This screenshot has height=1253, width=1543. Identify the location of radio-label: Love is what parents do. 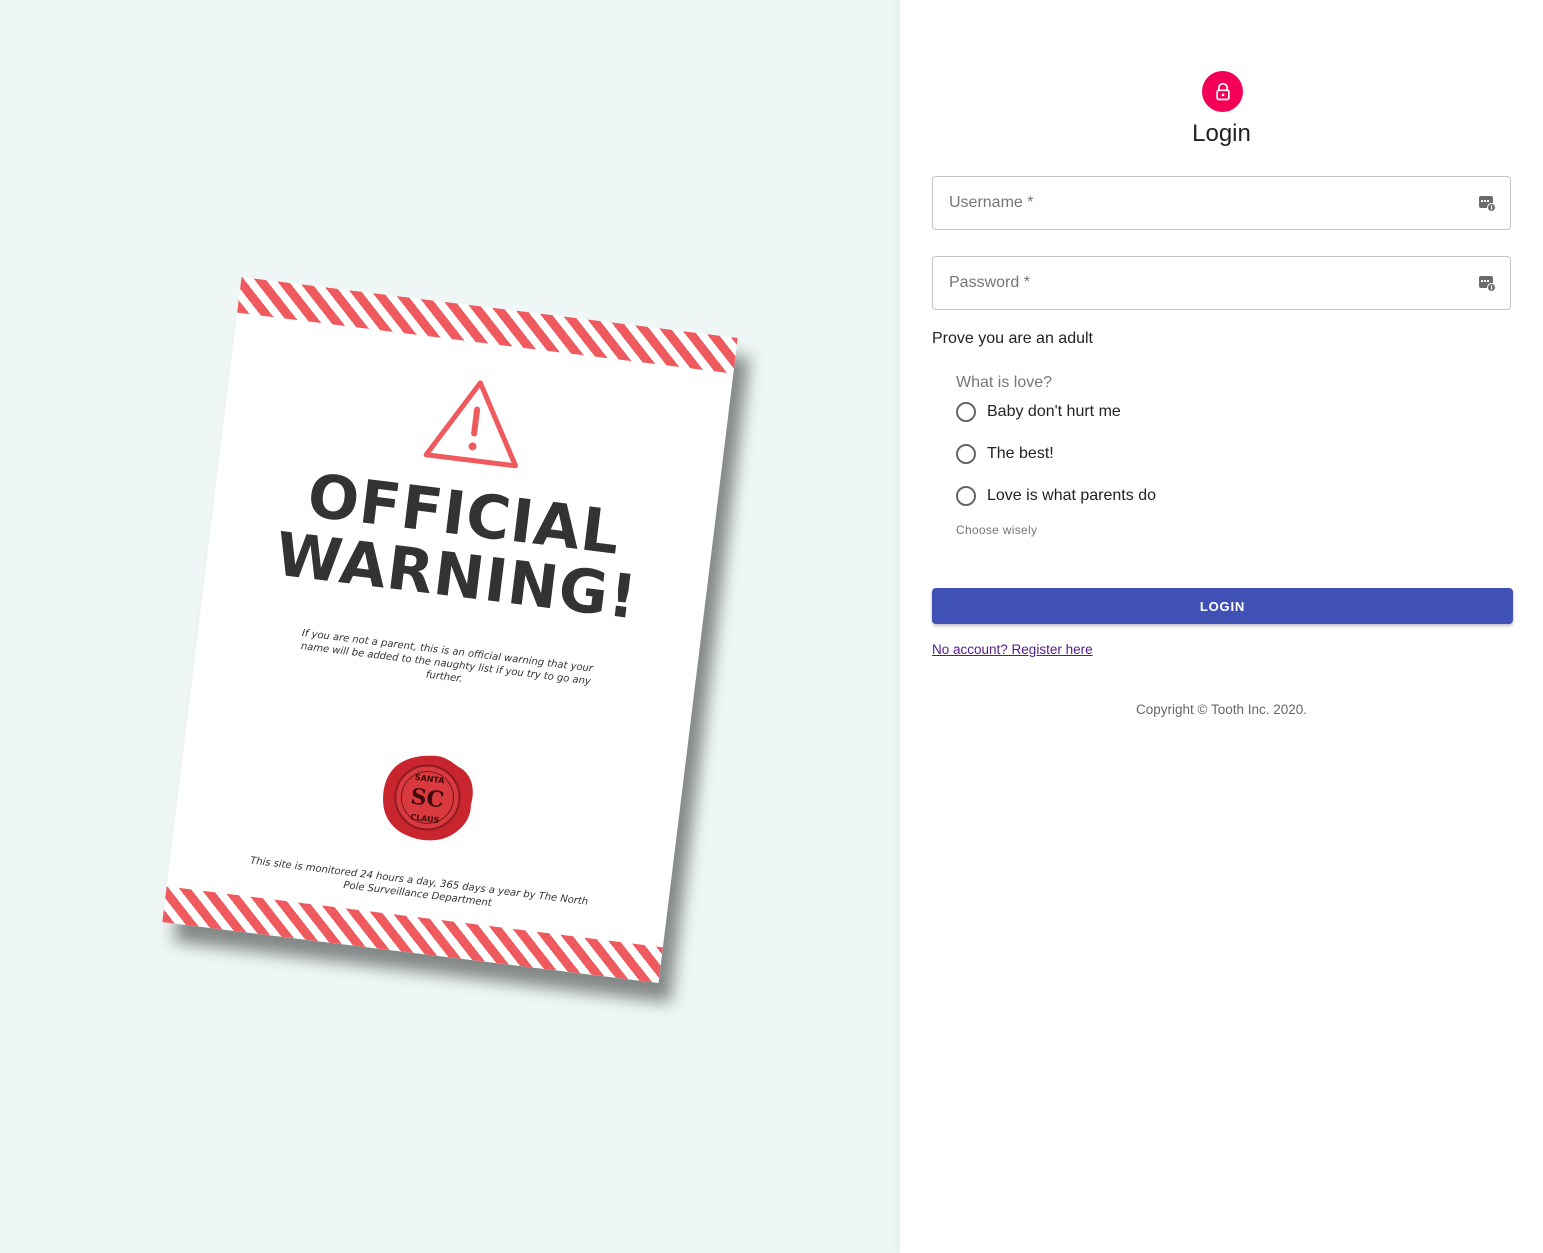
(1071, 496).